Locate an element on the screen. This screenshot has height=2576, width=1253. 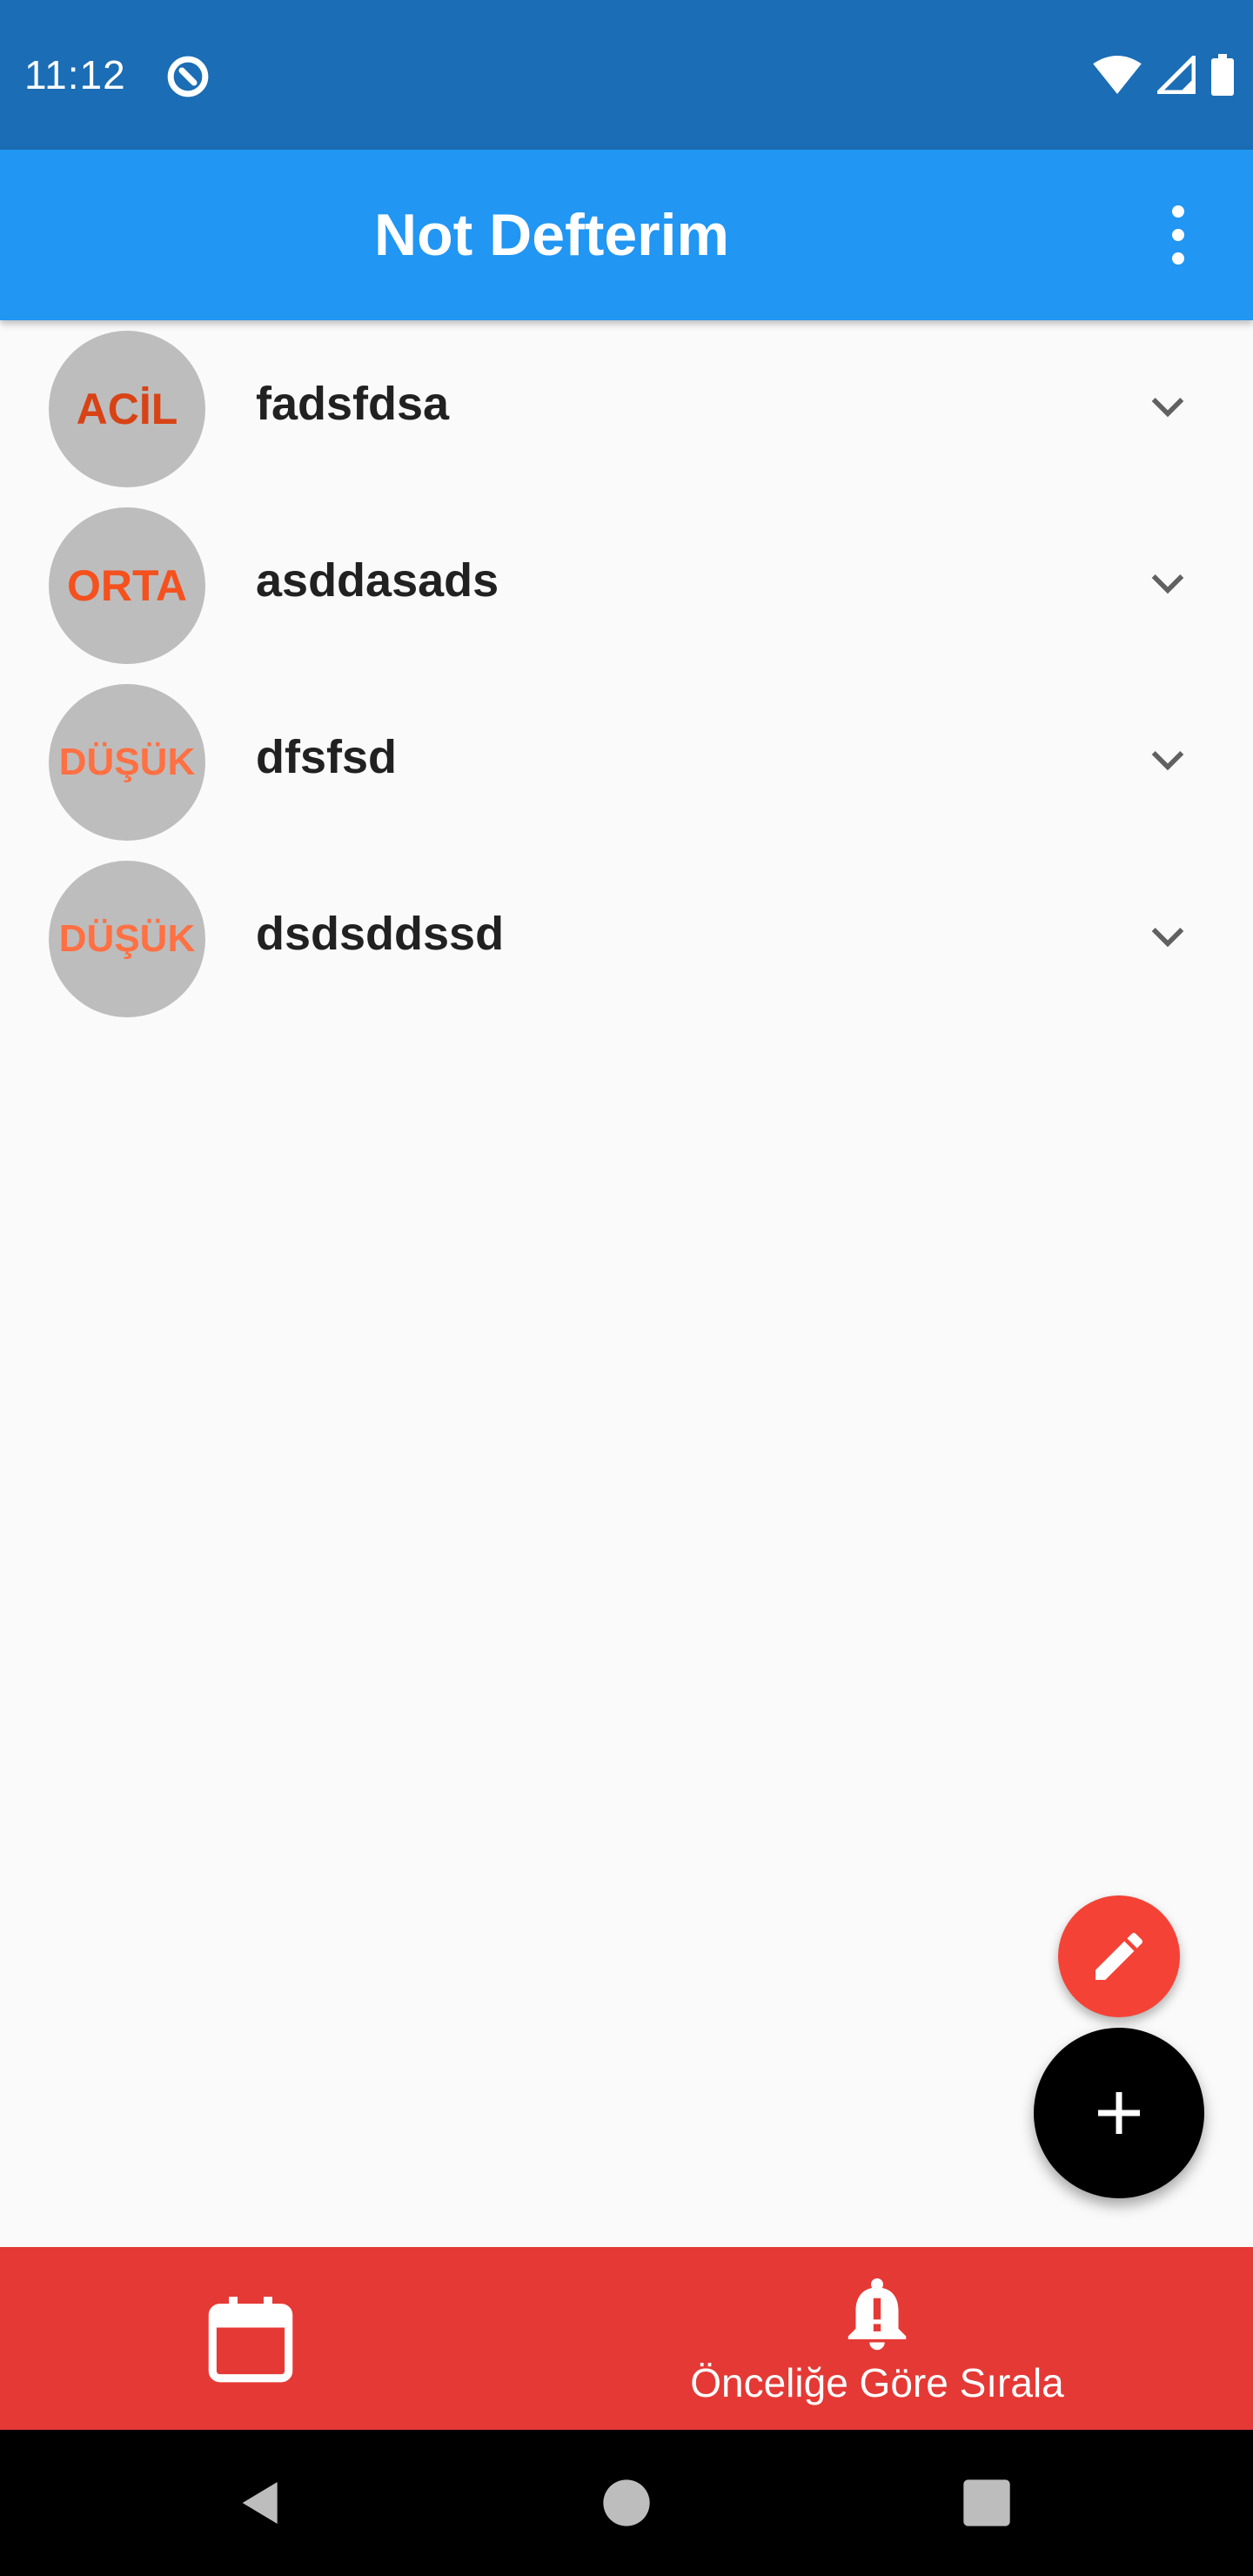
more-vert-icon is located at coordinates (1178, 235).